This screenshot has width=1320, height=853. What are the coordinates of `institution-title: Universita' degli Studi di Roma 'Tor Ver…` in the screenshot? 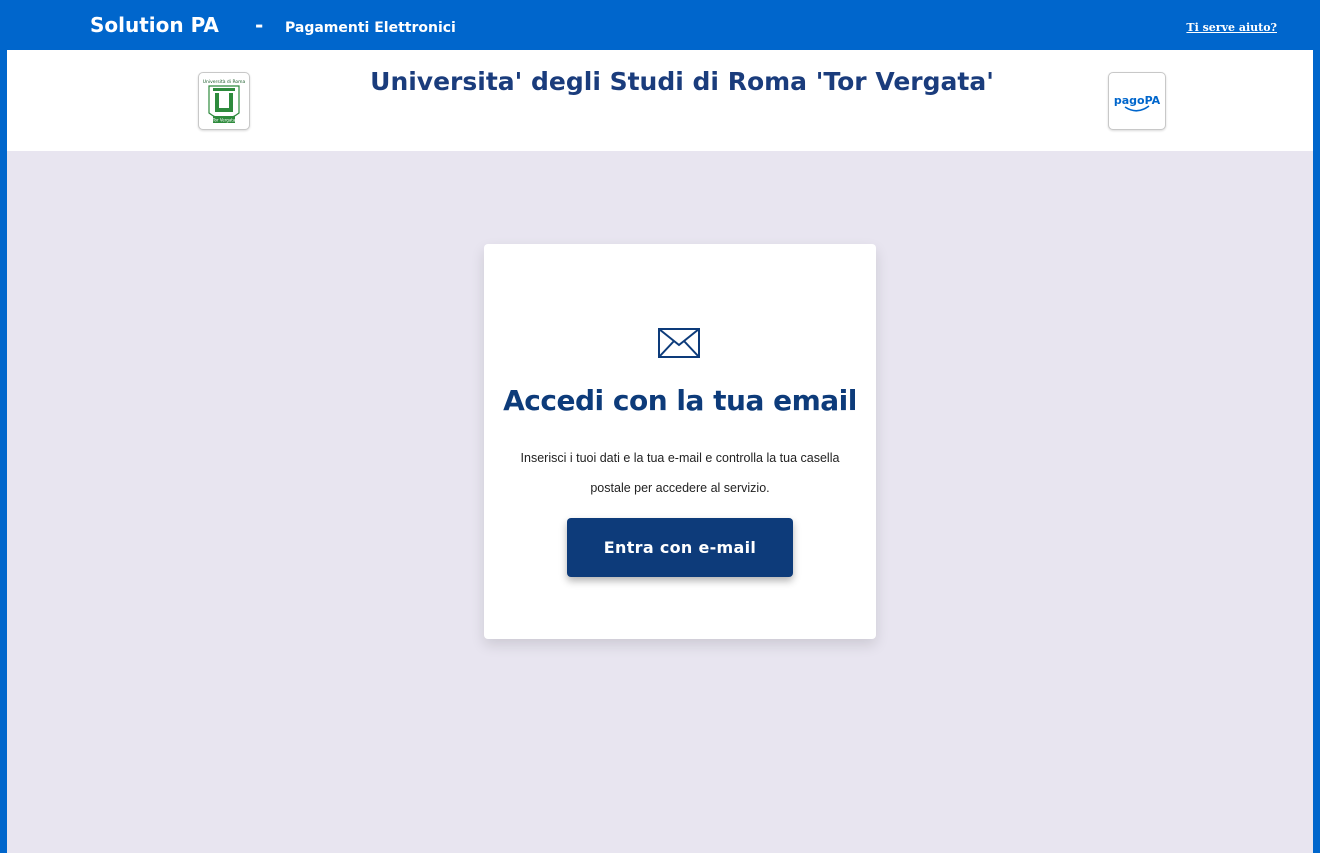 It's located at (682, 81).